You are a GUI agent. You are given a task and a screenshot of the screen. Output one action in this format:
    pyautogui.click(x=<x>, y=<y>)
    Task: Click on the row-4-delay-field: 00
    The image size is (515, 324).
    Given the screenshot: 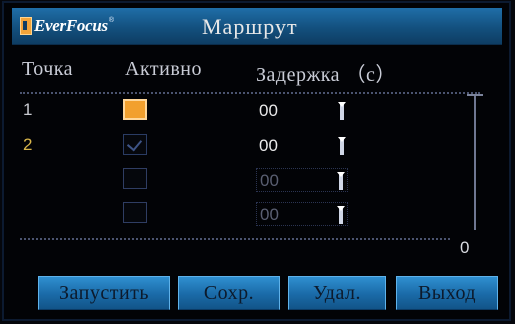 What is the action you would take?
    pyautogui.click(x=302, y=214)
    